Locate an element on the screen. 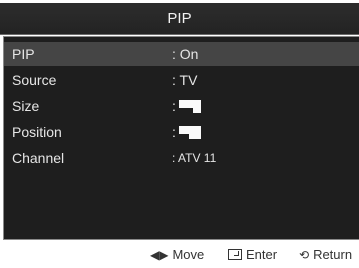  menu-item-size: Size : is located at coordinates (181, 106).